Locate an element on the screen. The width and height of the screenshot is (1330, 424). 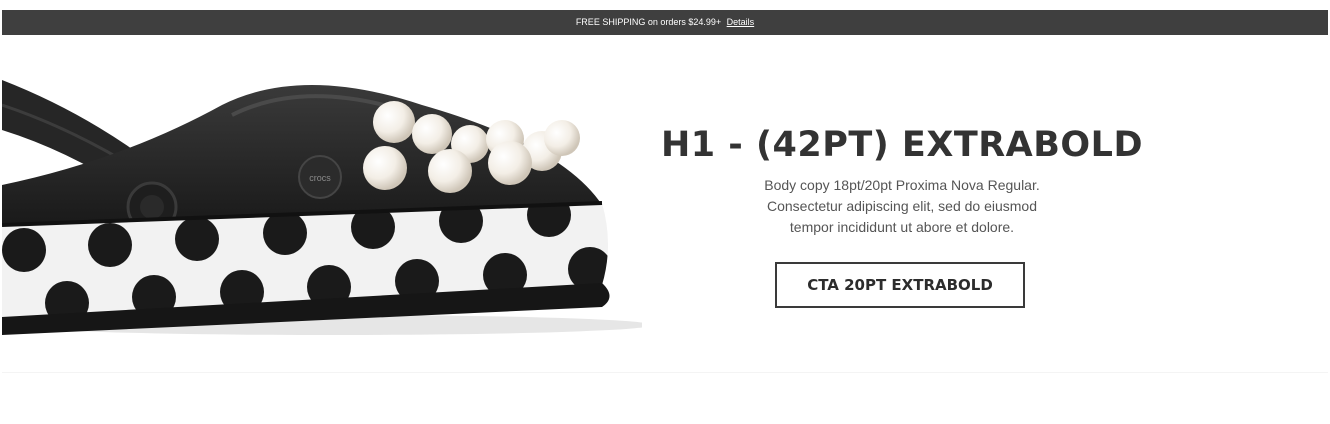
cta-button: CTA 20PT EXTRABOLD is located at coordinates (900, 285).